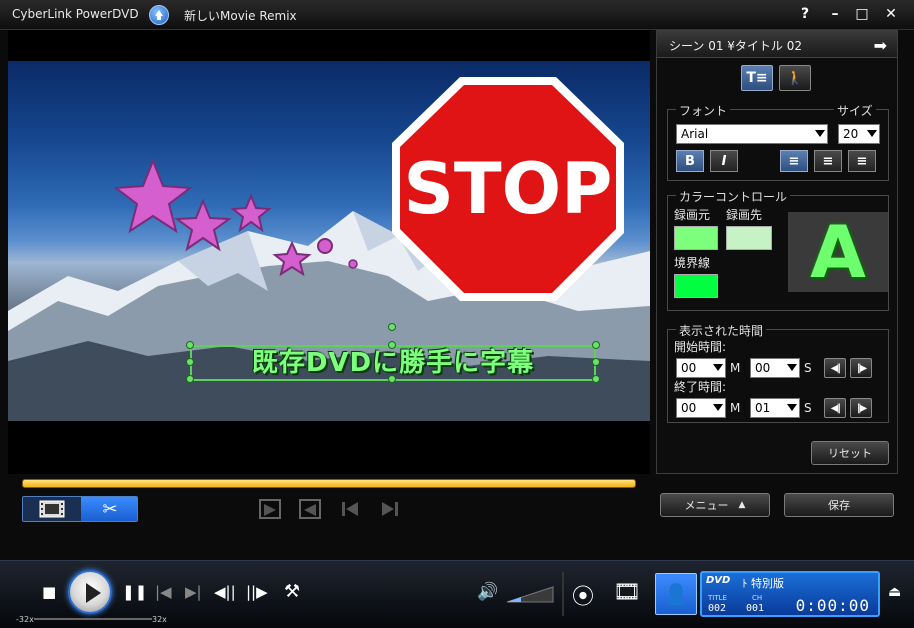 This screenshot has height=628, width=914. What do you see at coordinates (696, 286) in the screenshot?
I see `border-swatch` at bounding box center [696, 286].